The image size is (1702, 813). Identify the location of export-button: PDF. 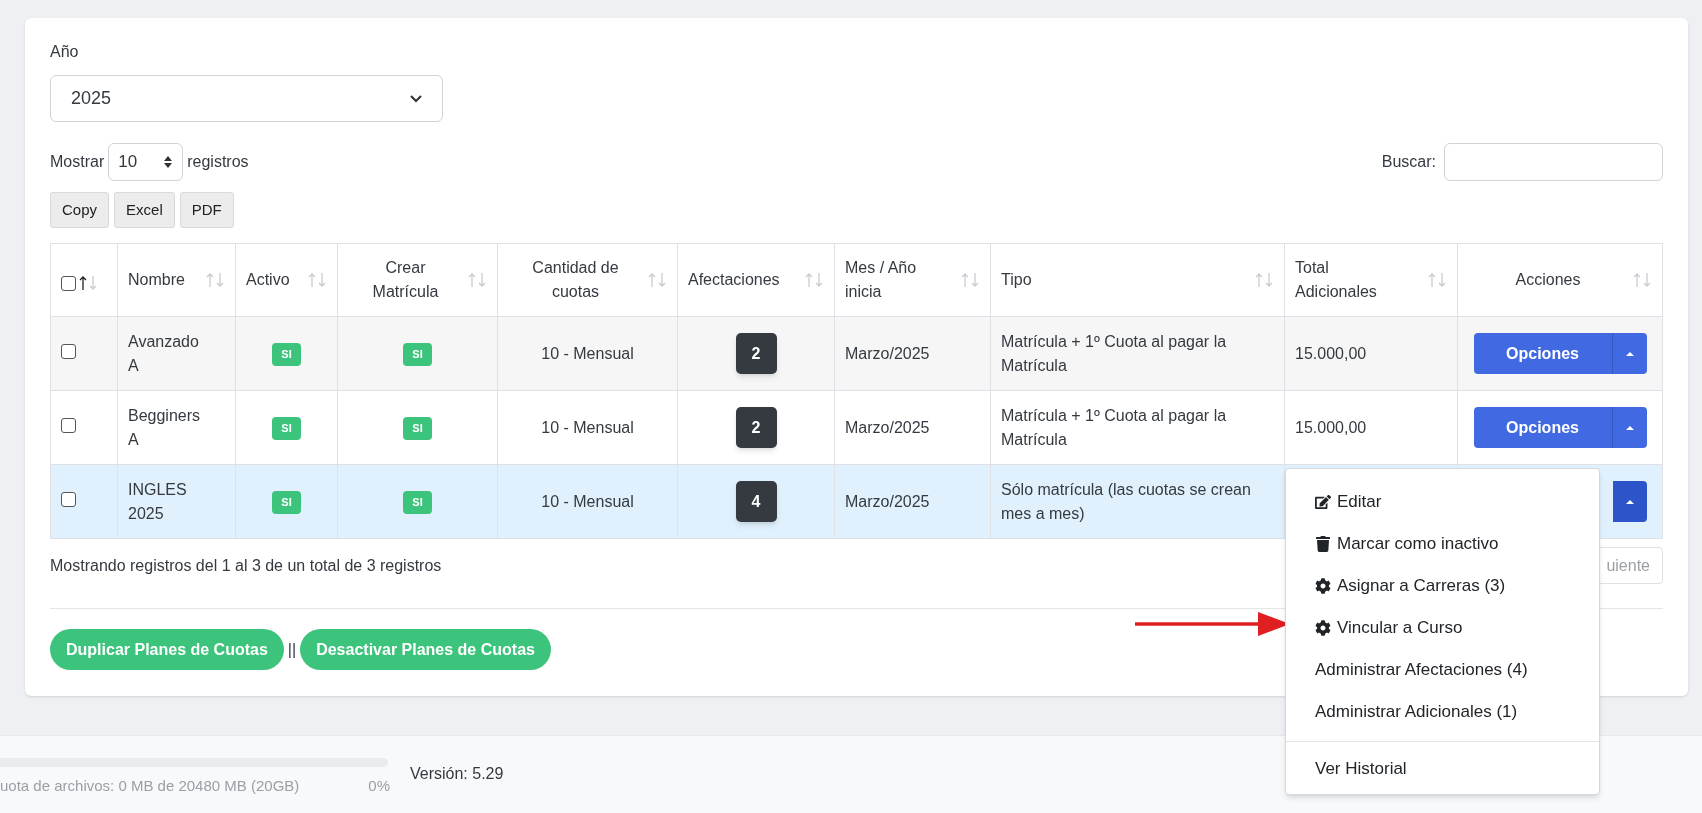
(206, 210).